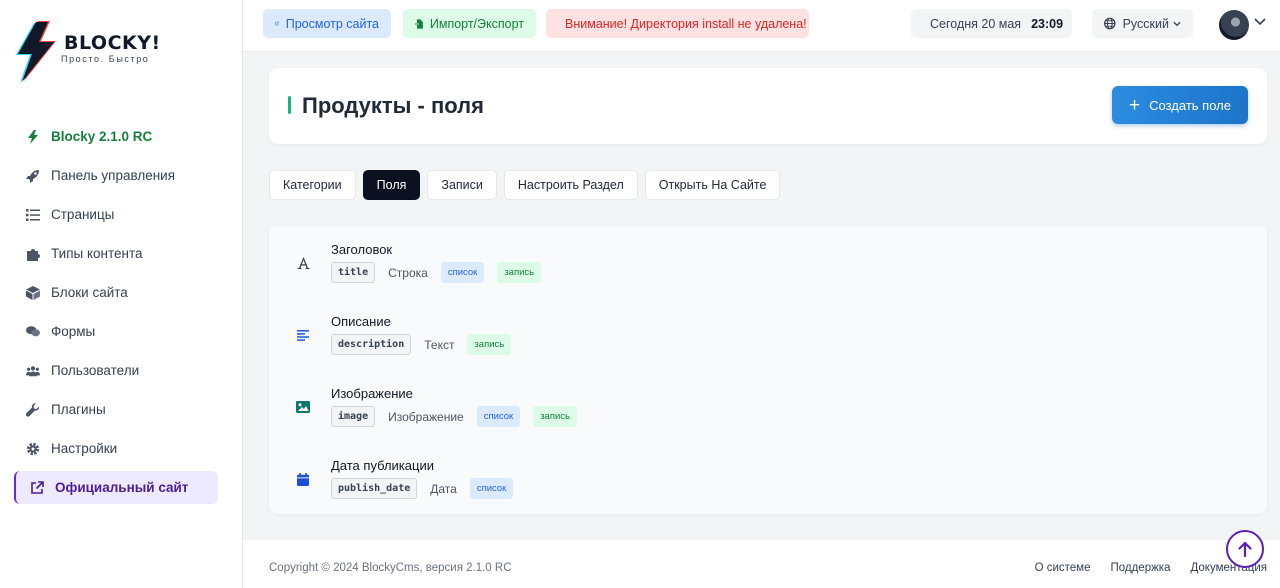  Describe the element at coordinates (303, 407) in the screenshot. I see `image-icon` at that location.